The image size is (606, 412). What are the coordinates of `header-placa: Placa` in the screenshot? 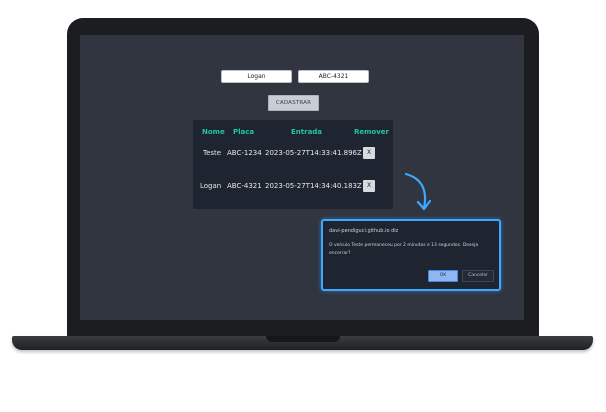 It's located at (244, 132).